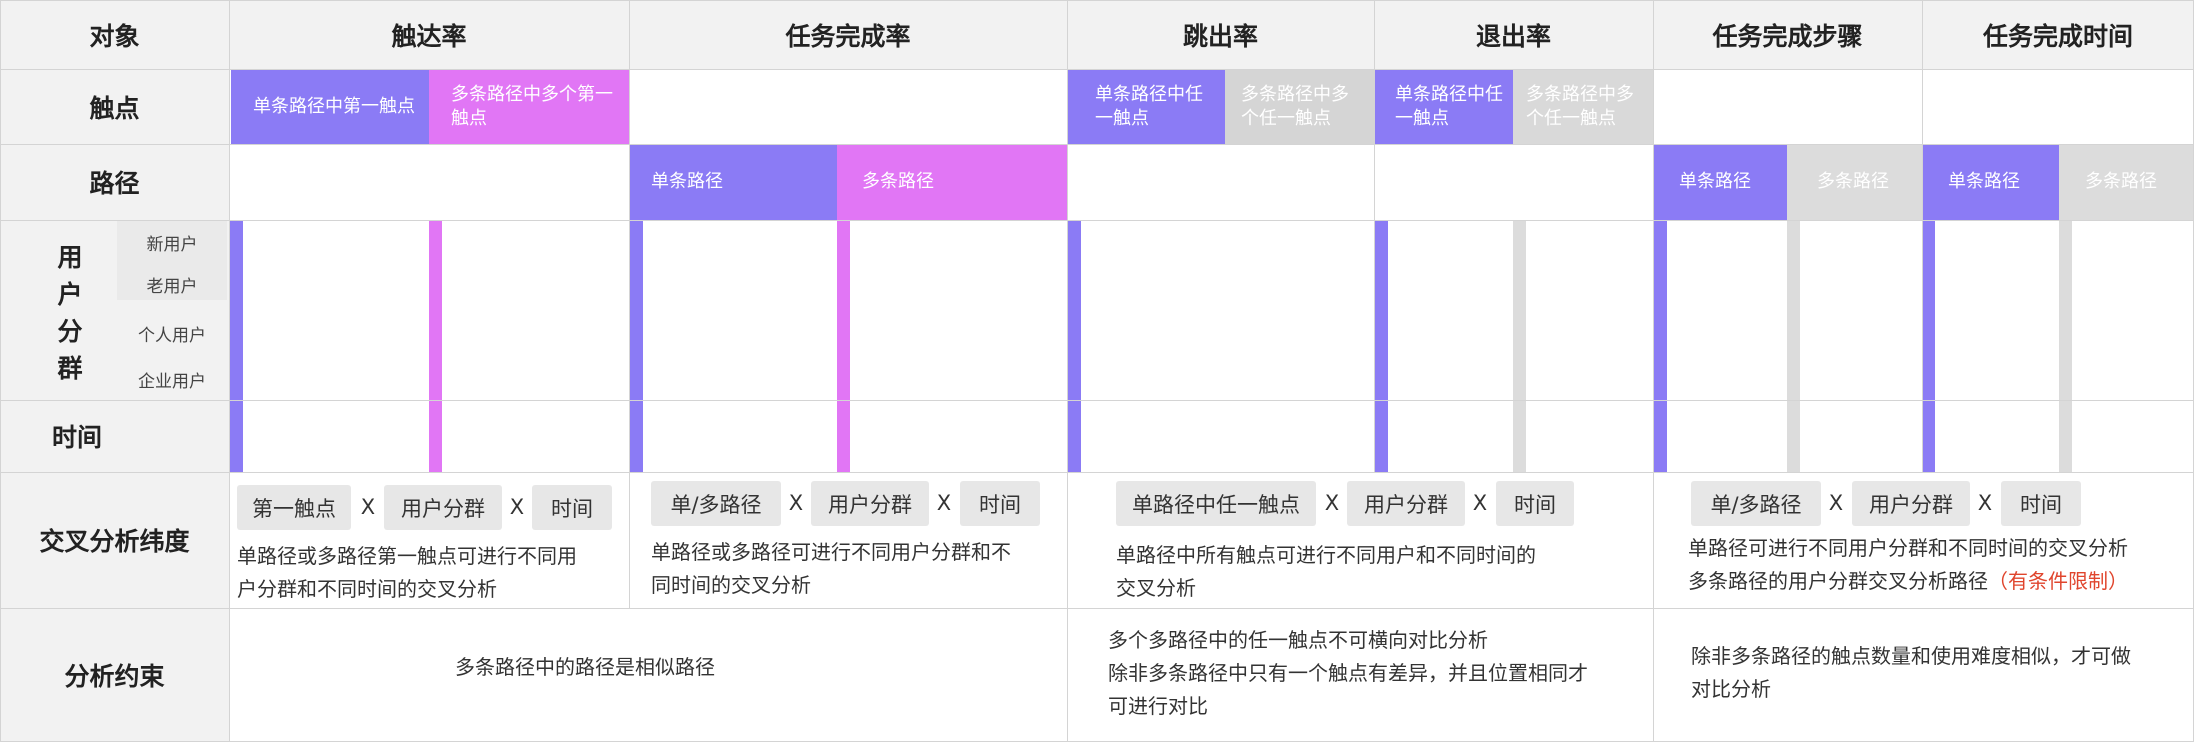 The image size is (2194, 742). Describe the element at coordinates (1326, 555) in the screenshot. I see `cross-desc-line: 单路径中所有触点可进行不同用户和不同时间的` at that location.